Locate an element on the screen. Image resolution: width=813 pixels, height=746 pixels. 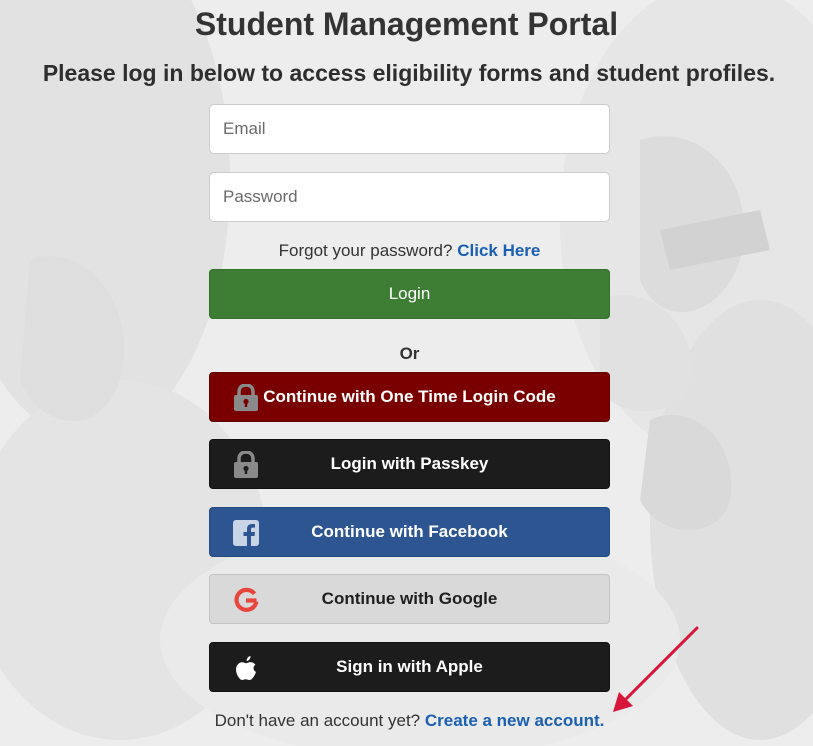
facebook-button: Continue with Facebook is located at coordinates (409, 532).